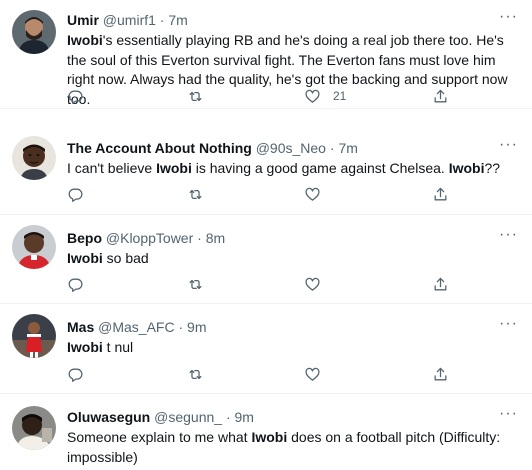 The image size is (532, 470). I want to click on user-handle: @umirf1, so click(129, 20).